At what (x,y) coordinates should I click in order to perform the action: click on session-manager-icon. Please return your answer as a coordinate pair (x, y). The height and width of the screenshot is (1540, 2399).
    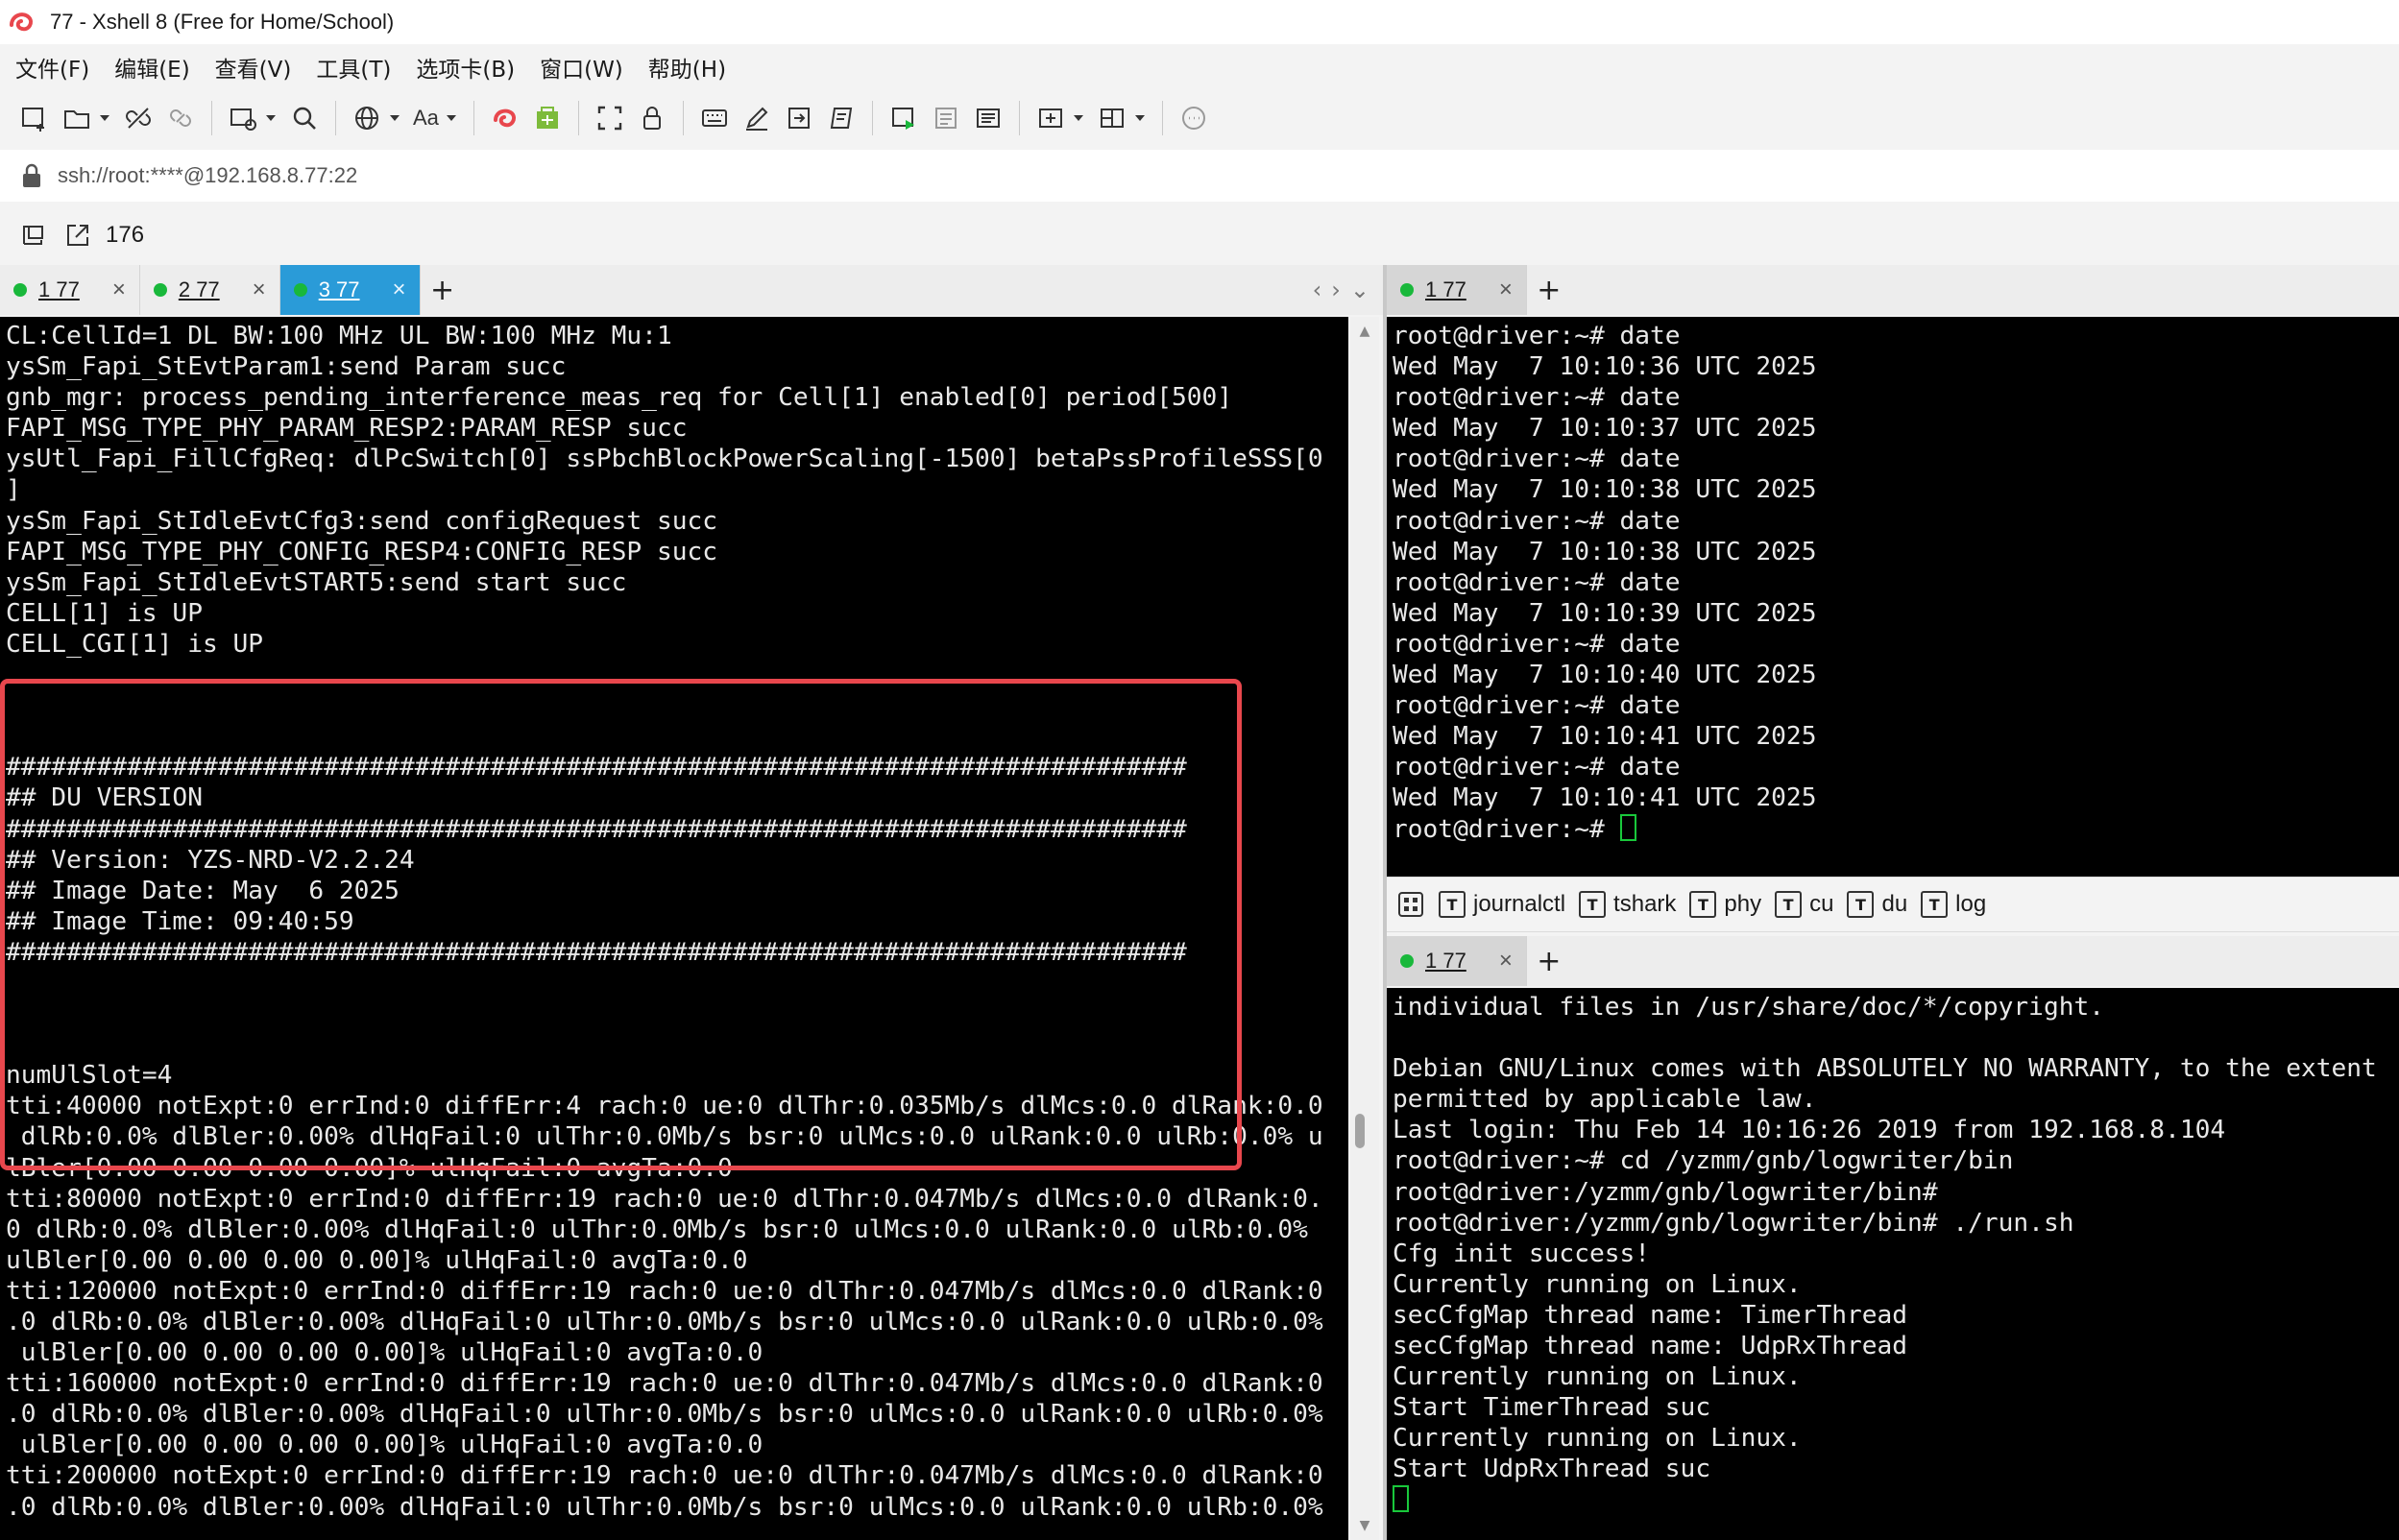
    Looking at the image, I should click on (33, 235).